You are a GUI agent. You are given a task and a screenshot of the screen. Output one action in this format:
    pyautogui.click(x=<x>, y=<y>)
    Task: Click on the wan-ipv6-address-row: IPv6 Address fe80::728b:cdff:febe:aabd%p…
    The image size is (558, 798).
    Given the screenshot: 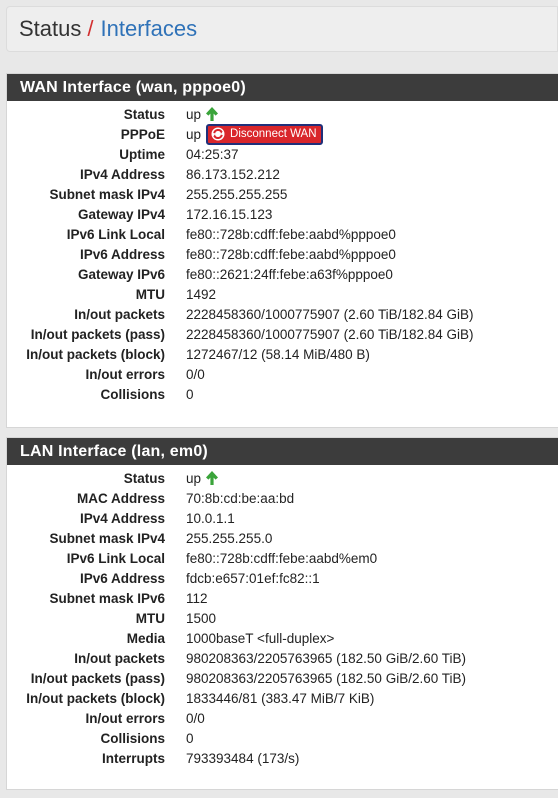 What is the action you would take?
    pyautogui.click(x=282, y=254)
    